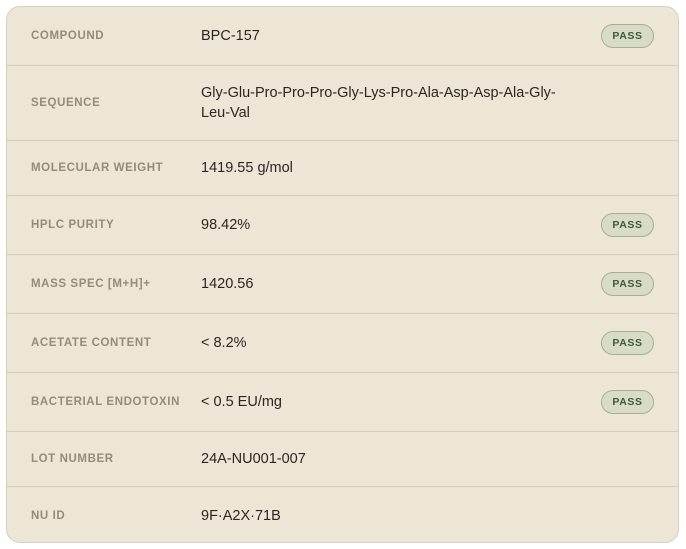  What do you see at coordinates (97, 168) in the screenshot?
I see `row-label: MOLECULAR WEIGHT` at bounding box center [97, 168].